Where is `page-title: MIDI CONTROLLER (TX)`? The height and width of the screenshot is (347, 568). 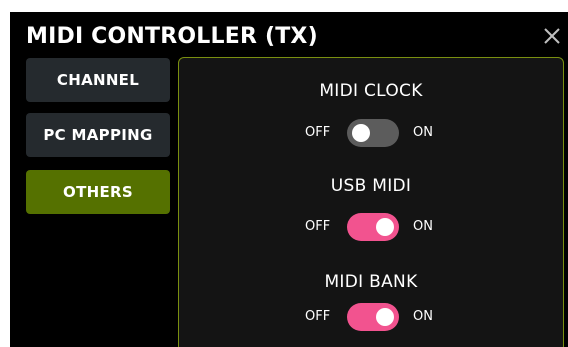 page-title: MIDI CONTROLLER (TX) is located at coordinates (172, 36).